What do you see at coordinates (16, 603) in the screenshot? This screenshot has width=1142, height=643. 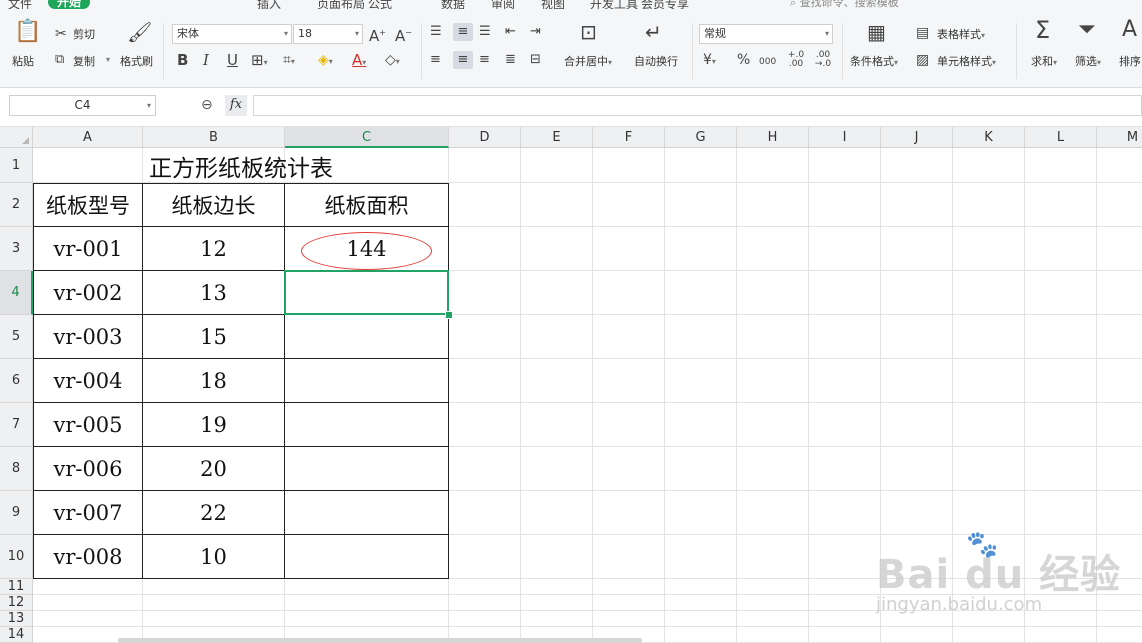 I see `row-header: 12` at bounding box center [16, 603].